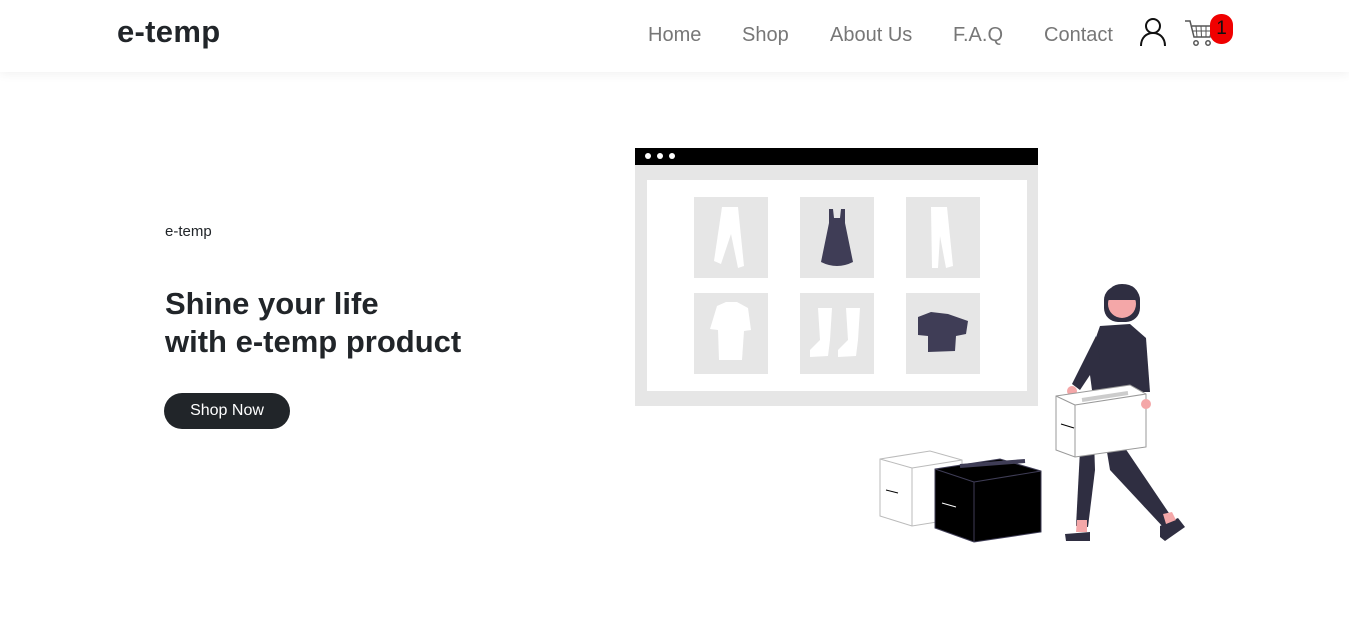  Describe the element at coordinates (168, 32) in the screenshot. I see `brand-logo: e-temp` at that location.